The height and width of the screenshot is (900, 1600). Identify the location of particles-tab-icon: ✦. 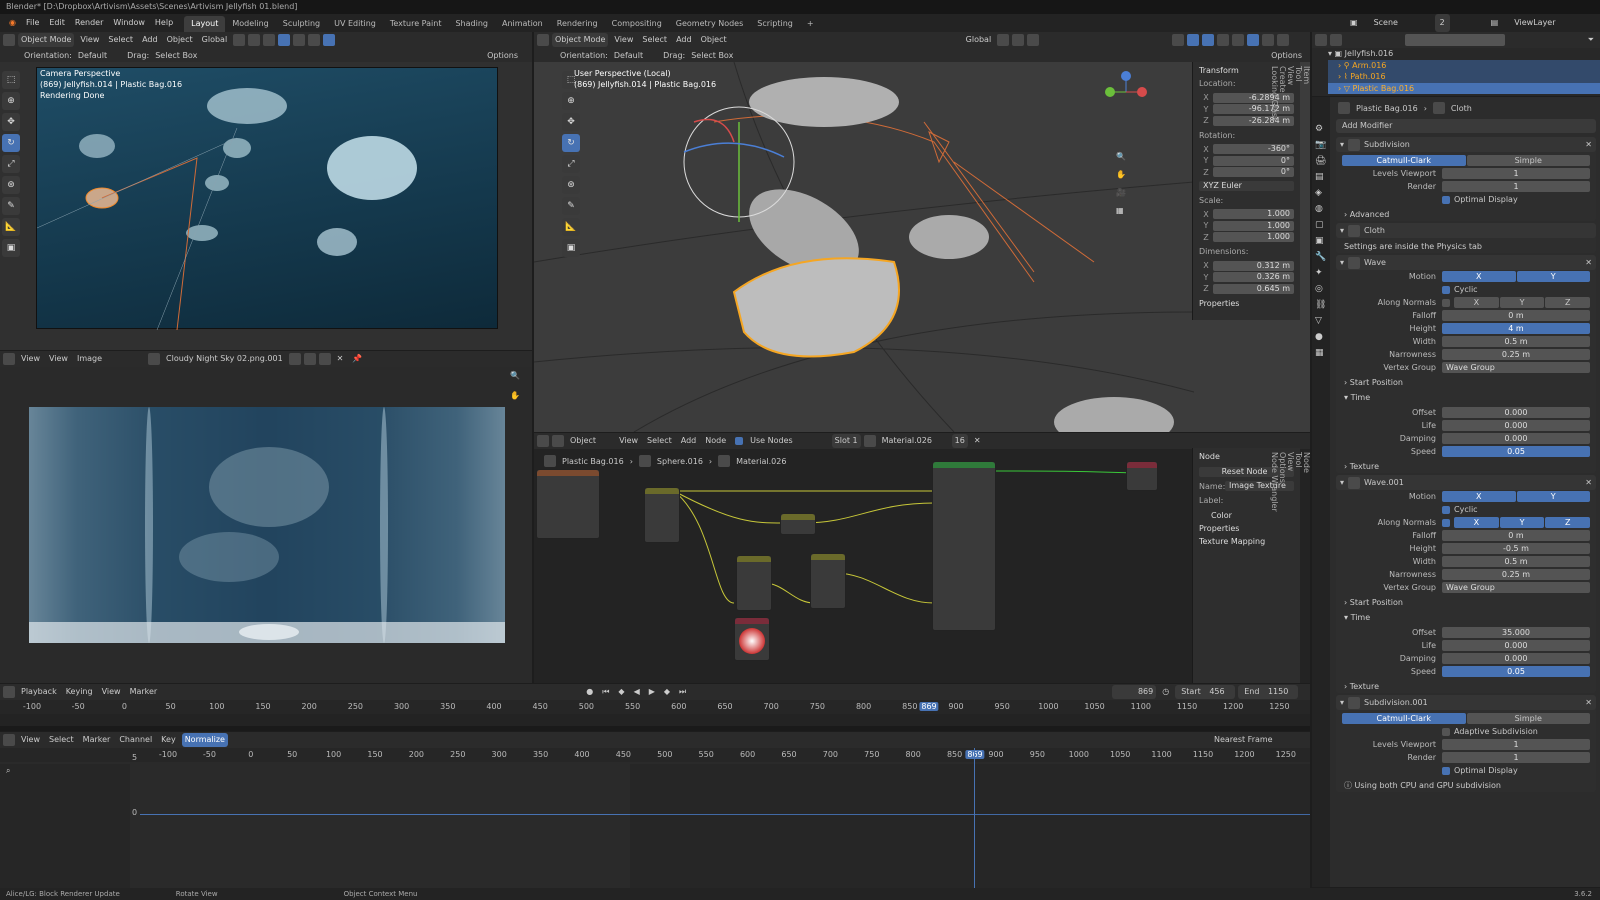
(1321, 273).